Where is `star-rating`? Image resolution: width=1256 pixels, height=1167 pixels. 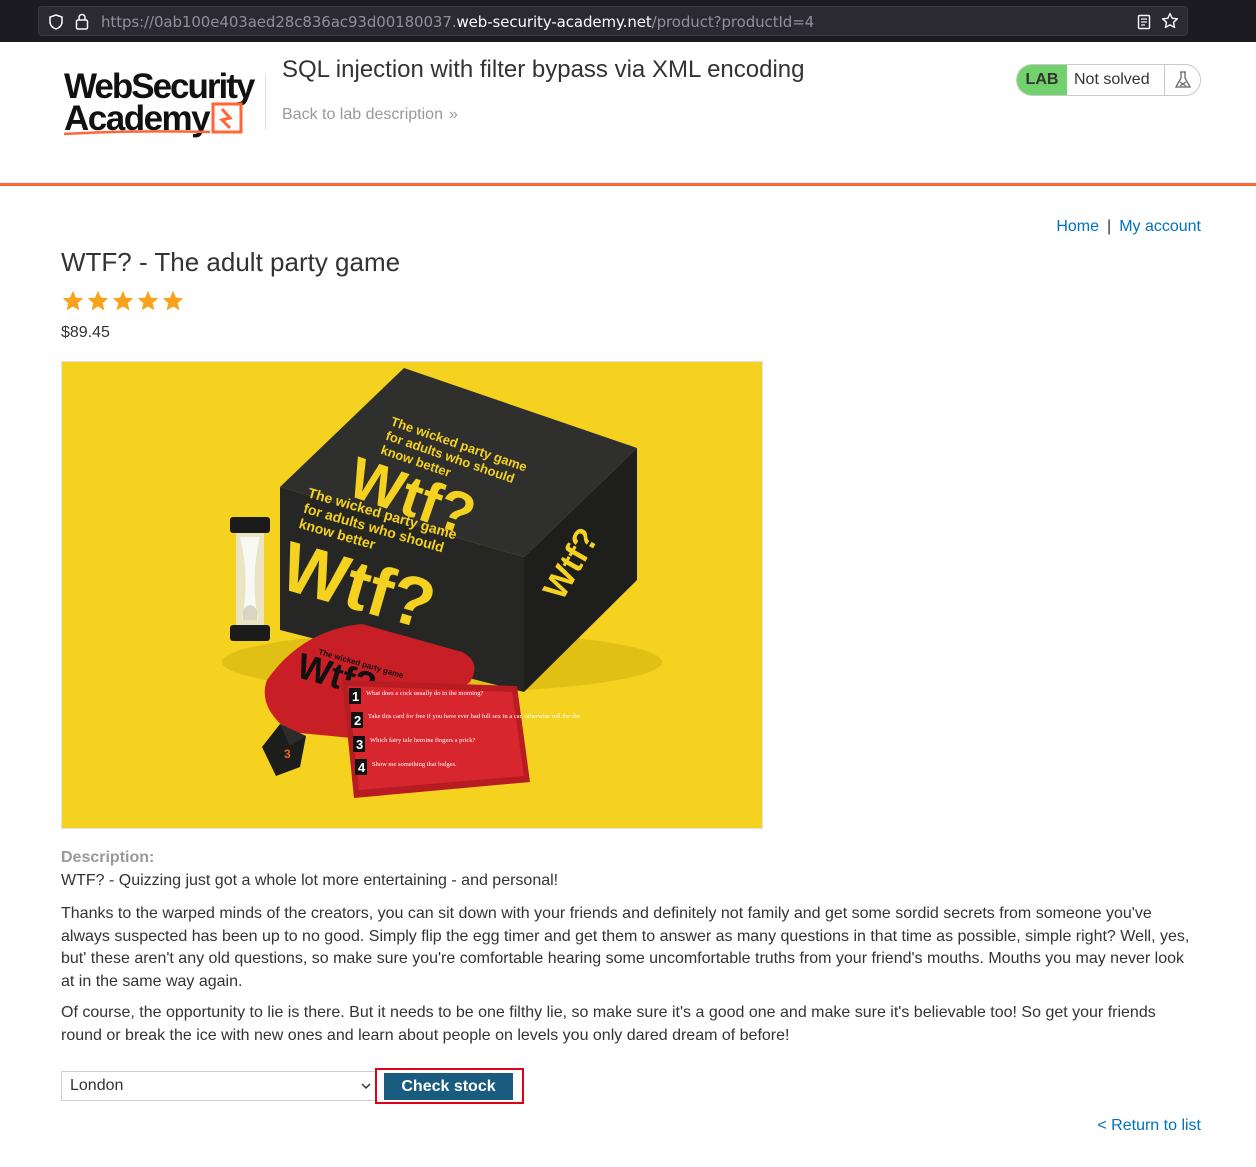 star-rating is located at coordinates (123, 302).